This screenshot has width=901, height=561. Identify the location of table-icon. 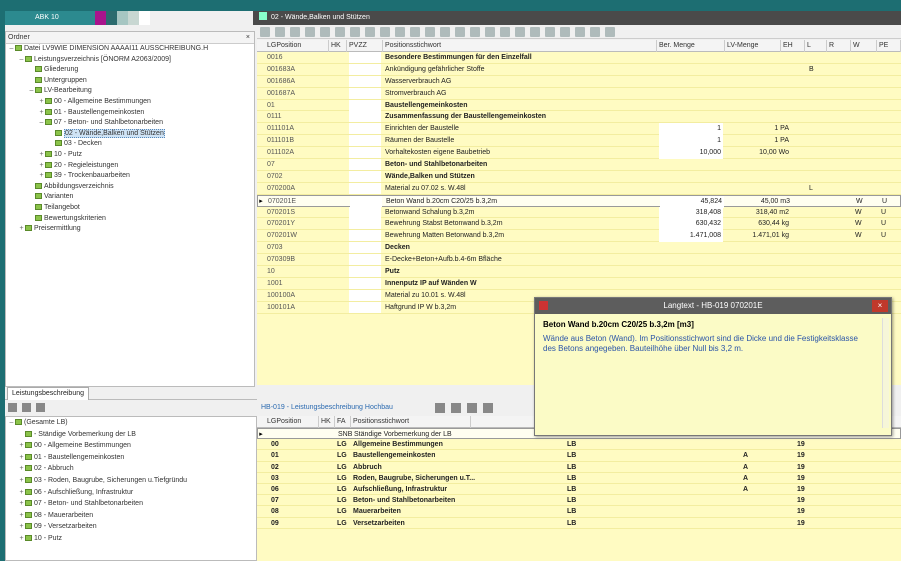
(415, 32).